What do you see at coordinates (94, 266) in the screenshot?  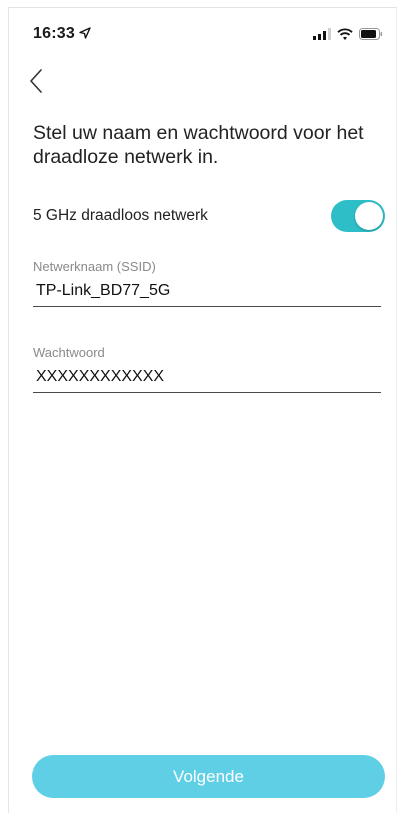 I see `ssid-label: Netwerknaam (SSID)` at bounding box center [94, 266].